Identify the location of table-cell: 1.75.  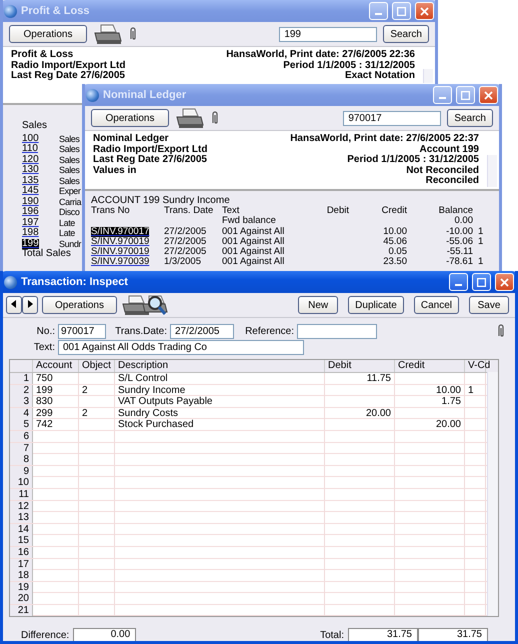
(430, 402).